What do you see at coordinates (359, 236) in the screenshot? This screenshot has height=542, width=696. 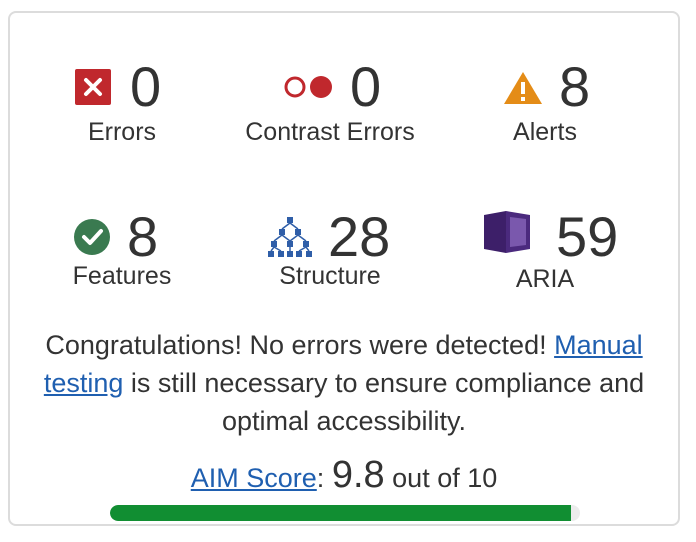 I see `structure-count: 28` at bounding box center [359, 236].